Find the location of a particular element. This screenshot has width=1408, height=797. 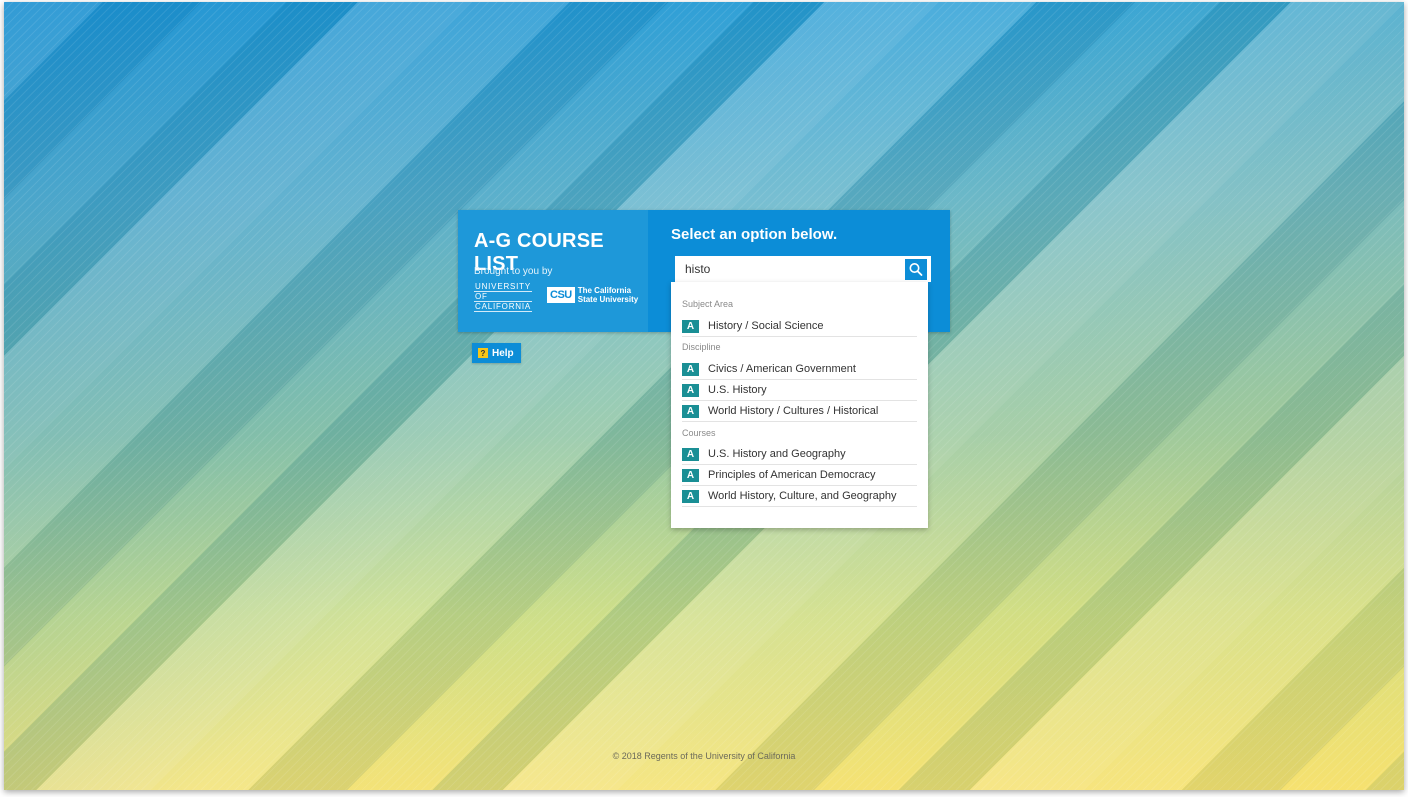

brought-by-text: Brought to you by is located at coordinates (513, 271).